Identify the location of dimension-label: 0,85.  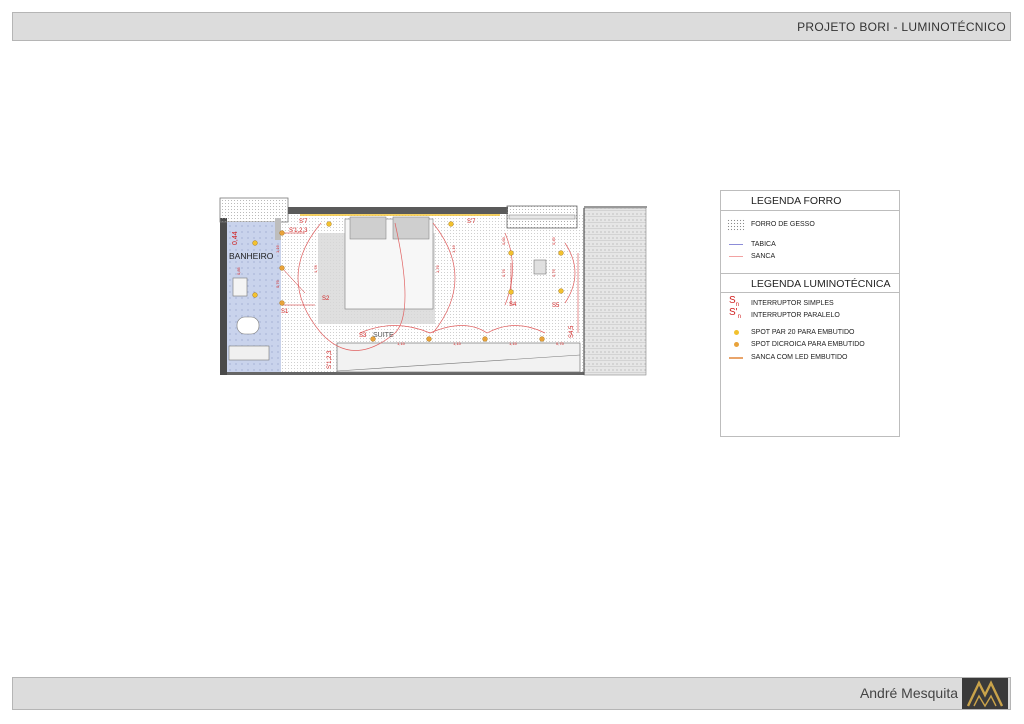
(238, 270).